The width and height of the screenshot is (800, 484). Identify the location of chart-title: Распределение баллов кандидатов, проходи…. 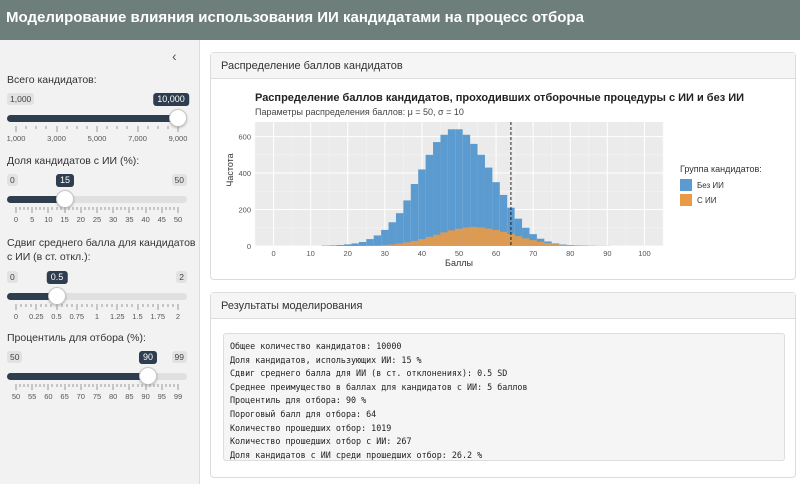
(499, 98).